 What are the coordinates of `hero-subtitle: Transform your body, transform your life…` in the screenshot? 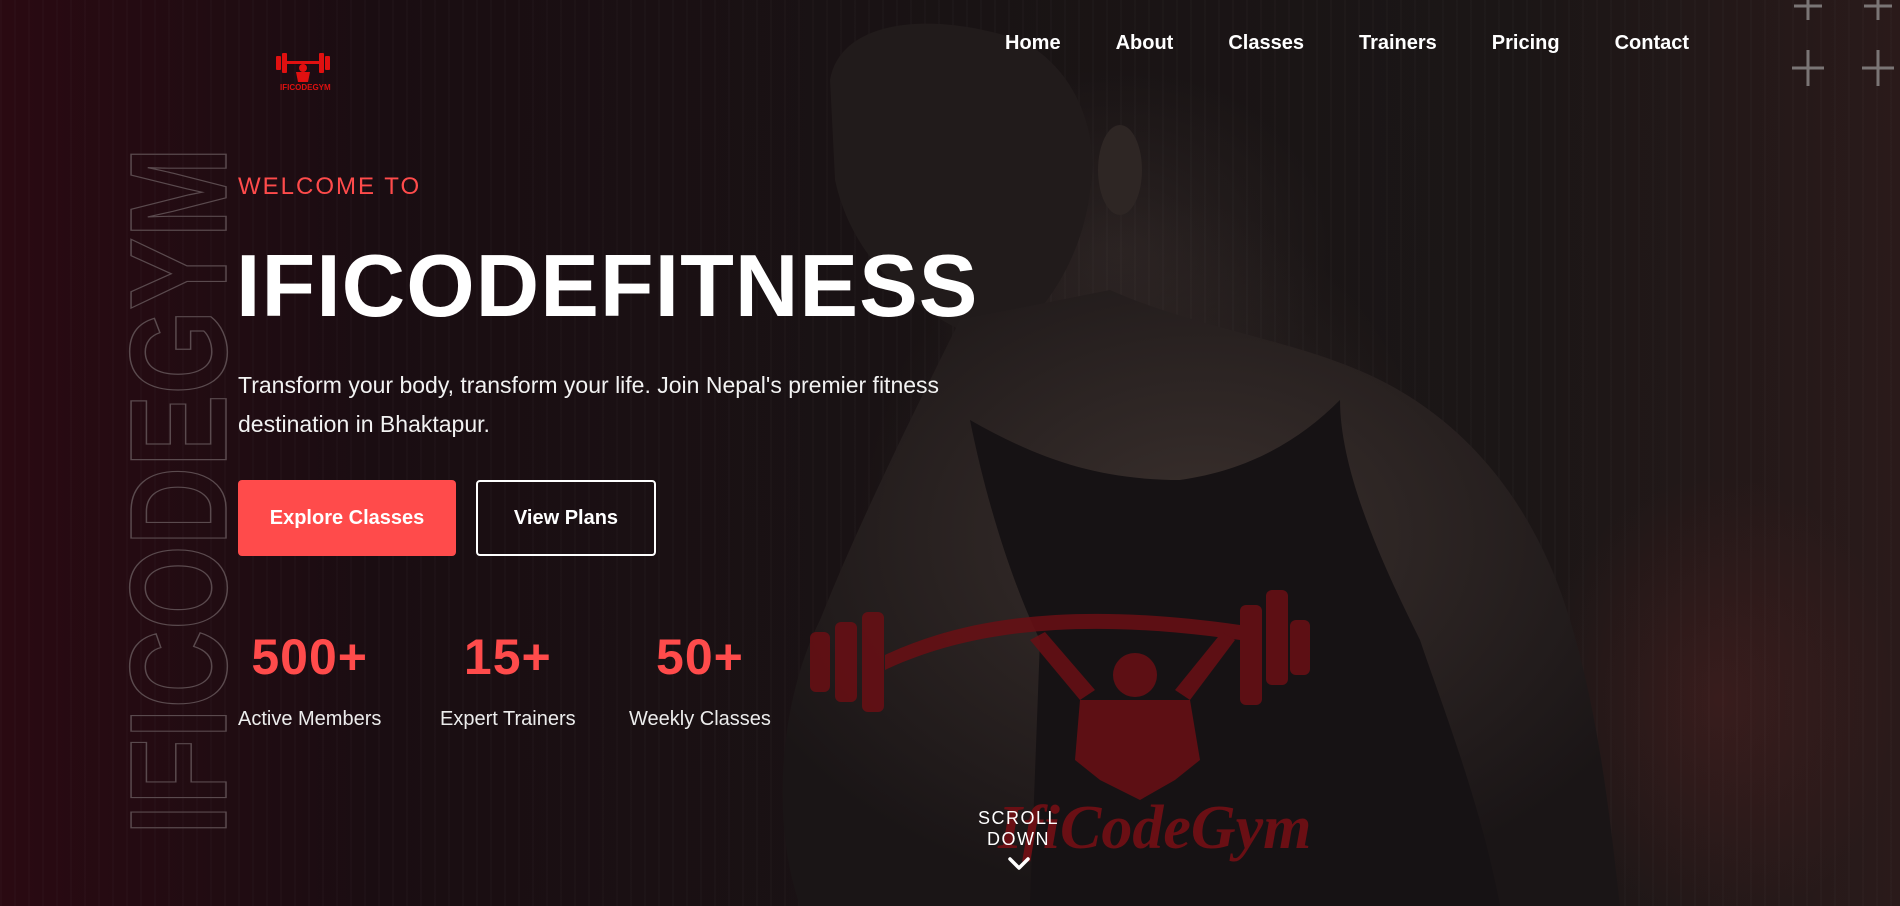 It's located at (589, 404).